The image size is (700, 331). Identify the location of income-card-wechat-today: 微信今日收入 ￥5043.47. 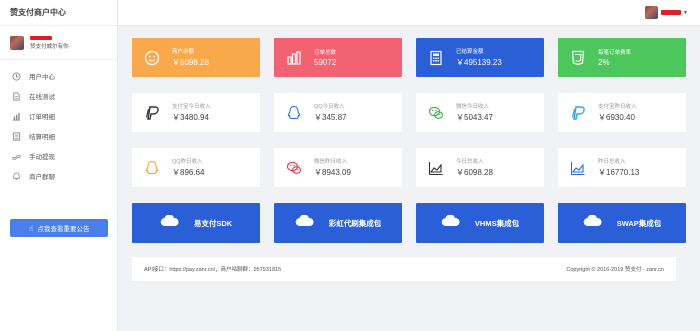
(480, 112).